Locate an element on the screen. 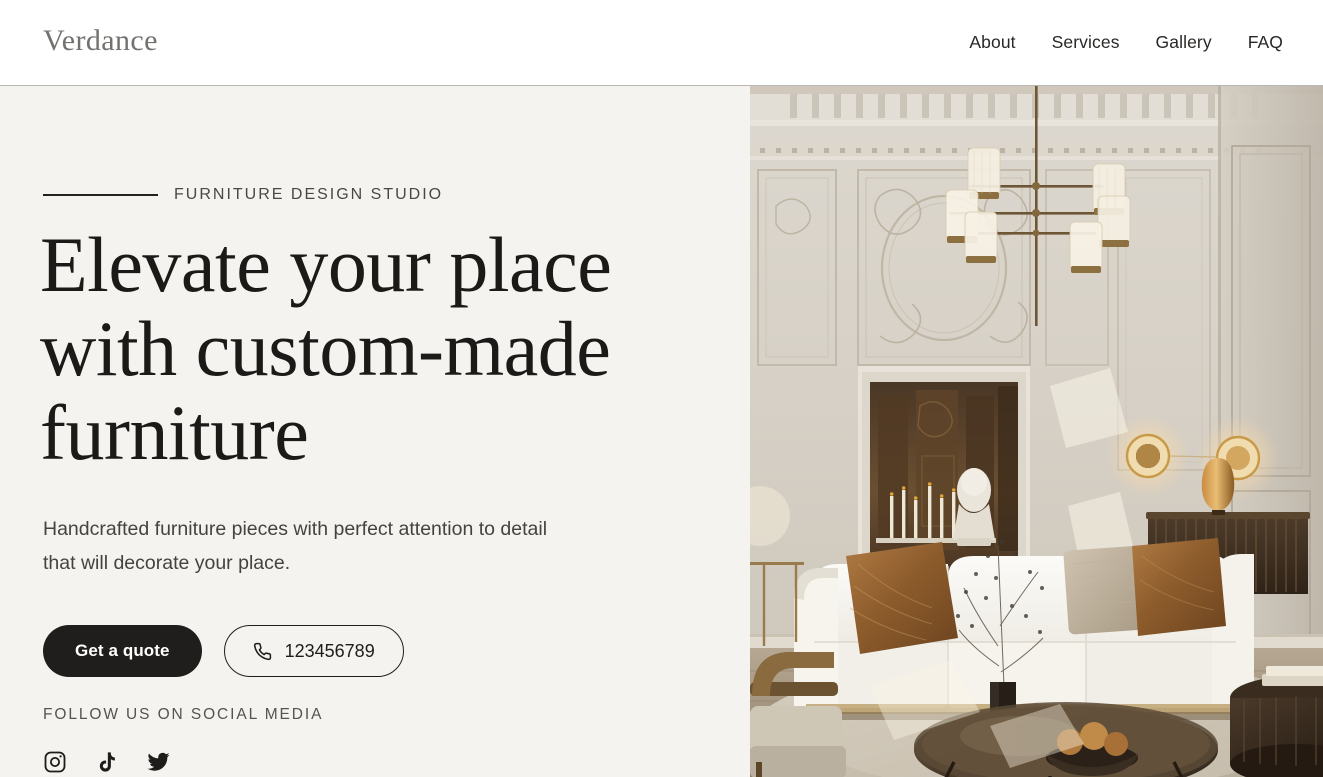 The width and height of the screenshot is (1323, 777). nav-item-gallery: Gallery is located at coordinates (1184, 42).